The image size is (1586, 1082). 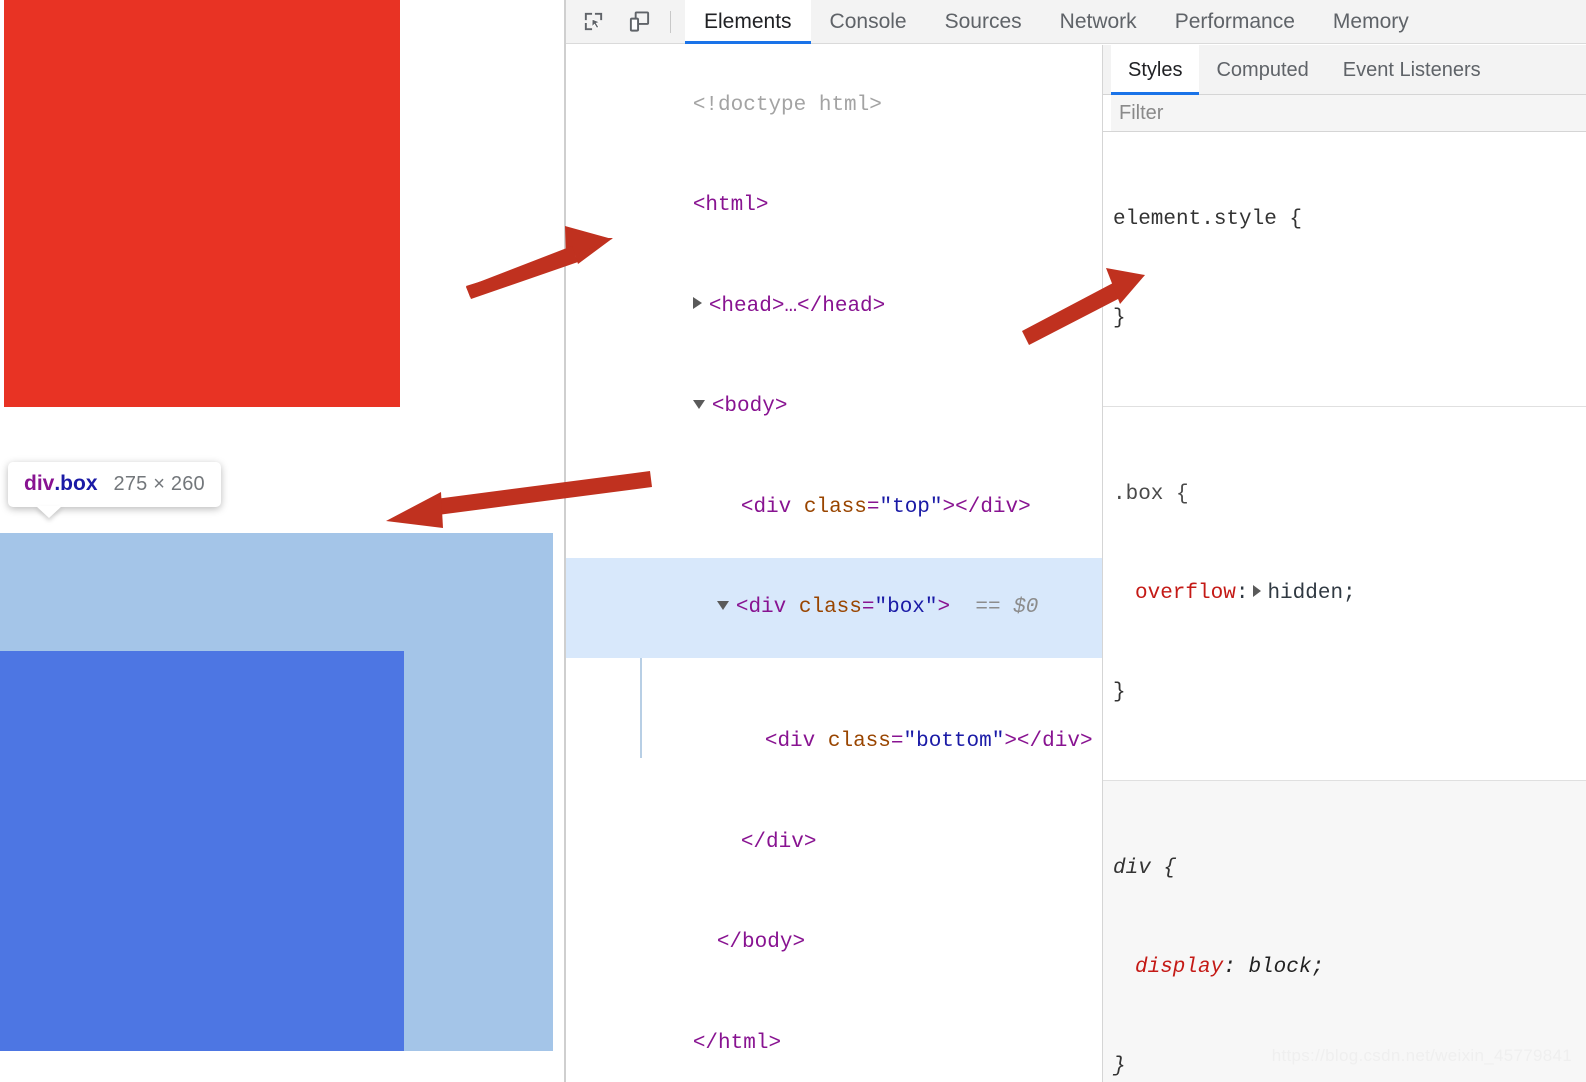 I want to click on div-box-dollar-ref: == $0, so click(x=1007, y=607).